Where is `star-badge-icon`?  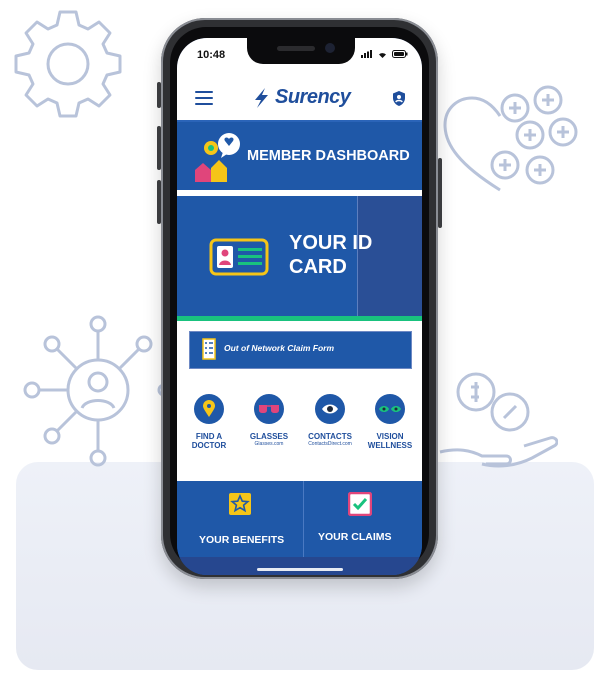
star-badge-icon is located at coordinates (240, 504).